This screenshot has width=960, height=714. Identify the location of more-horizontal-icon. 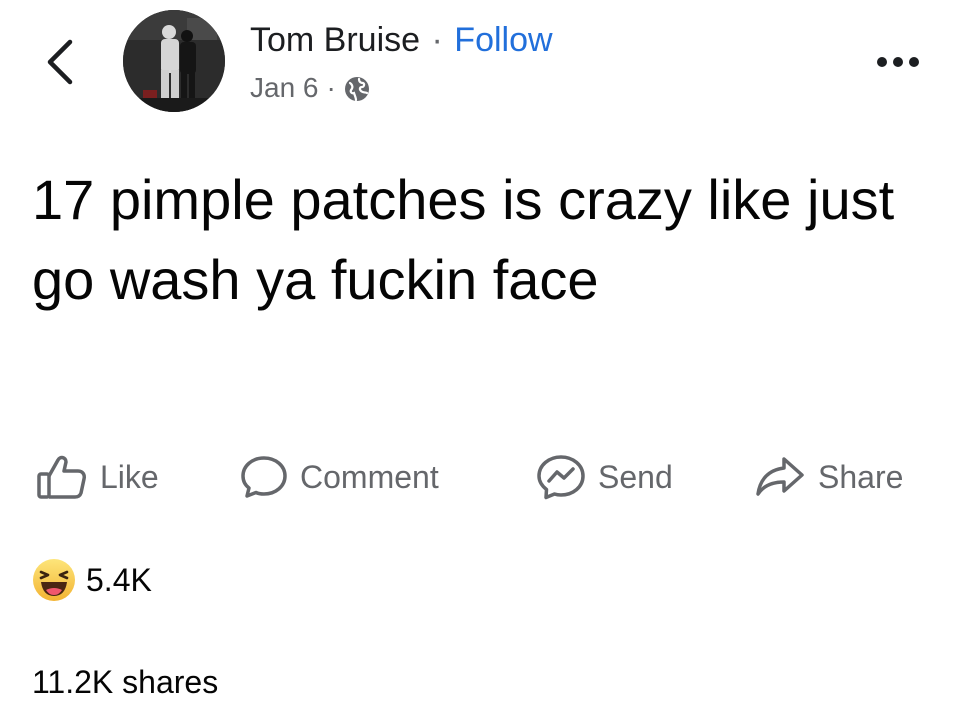
(898, 62).